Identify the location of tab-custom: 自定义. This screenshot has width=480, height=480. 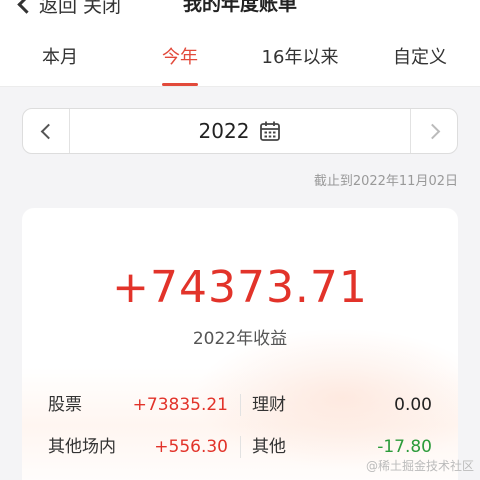
(420, 54).